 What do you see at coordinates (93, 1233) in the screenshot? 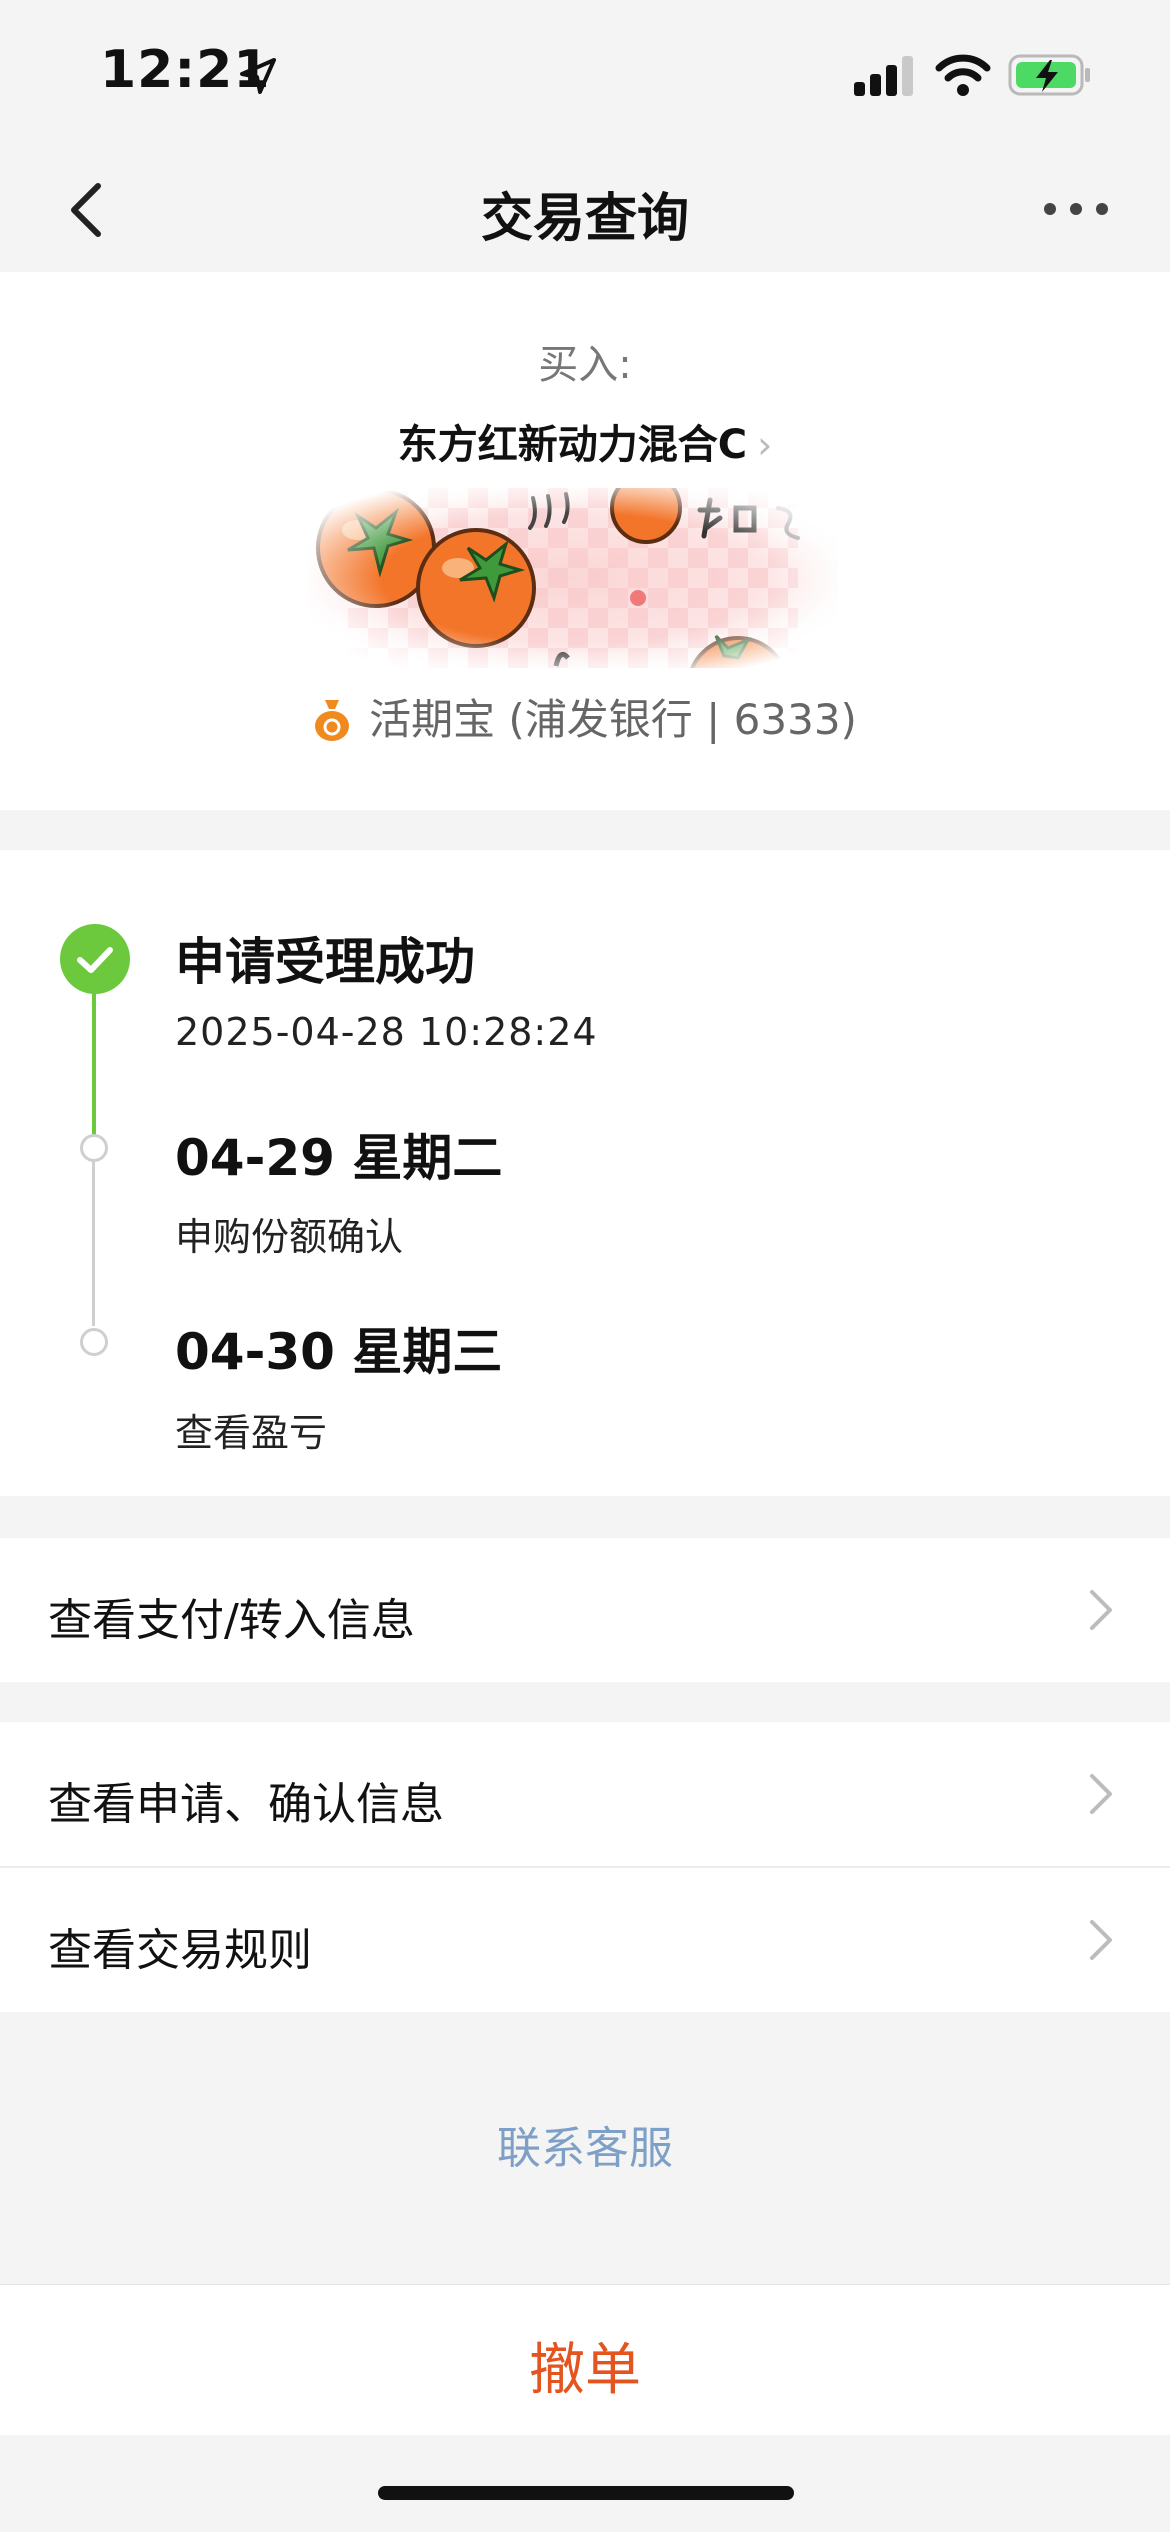
I see `timeline-line-pending` at bounding box center [93, 1233].